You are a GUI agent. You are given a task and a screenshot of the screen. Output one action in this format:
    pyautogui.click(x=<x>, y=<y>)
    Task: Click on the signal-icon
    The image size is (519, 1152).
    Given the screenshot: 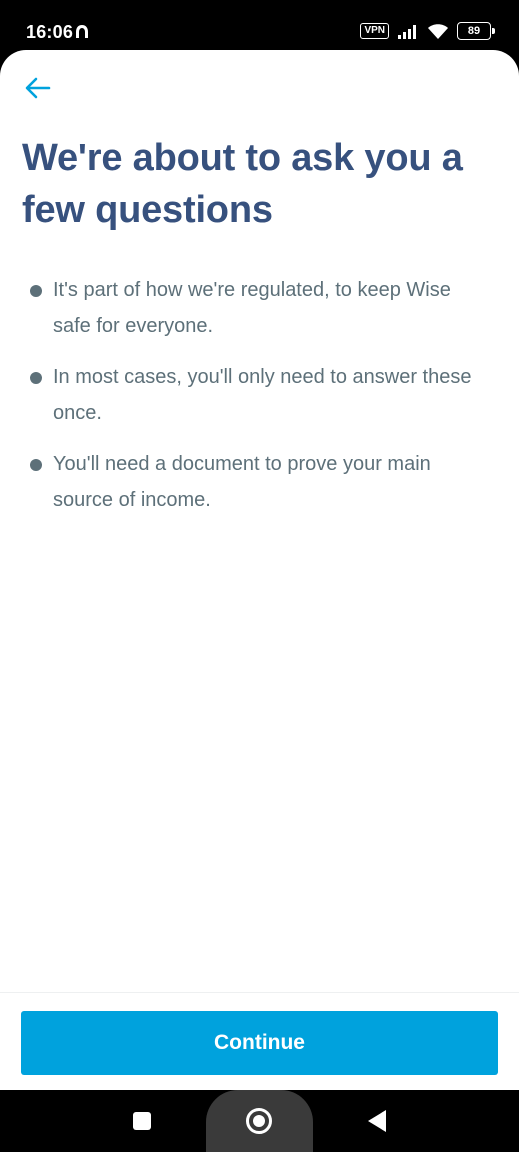 What is the action you would take?
    pyautogui.click(x=407, y=32)
    